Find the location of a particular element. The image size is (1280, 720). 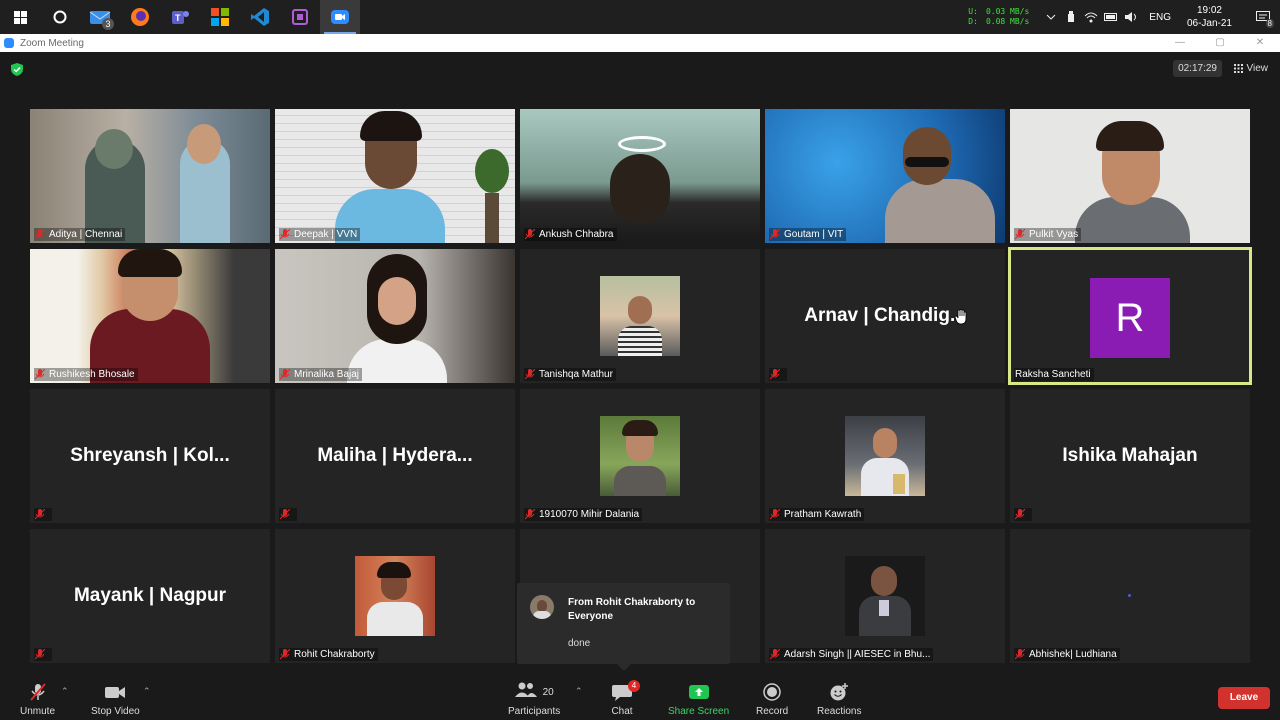

app-icon is located at coordinates (300, 17).